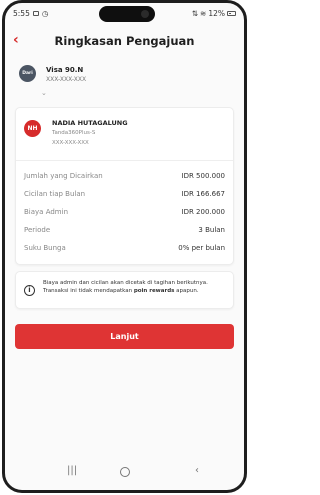  What do you see at coordinates (231, 13) in the screenshot?
I see `battery-icon` at bounding box center [231, 13].